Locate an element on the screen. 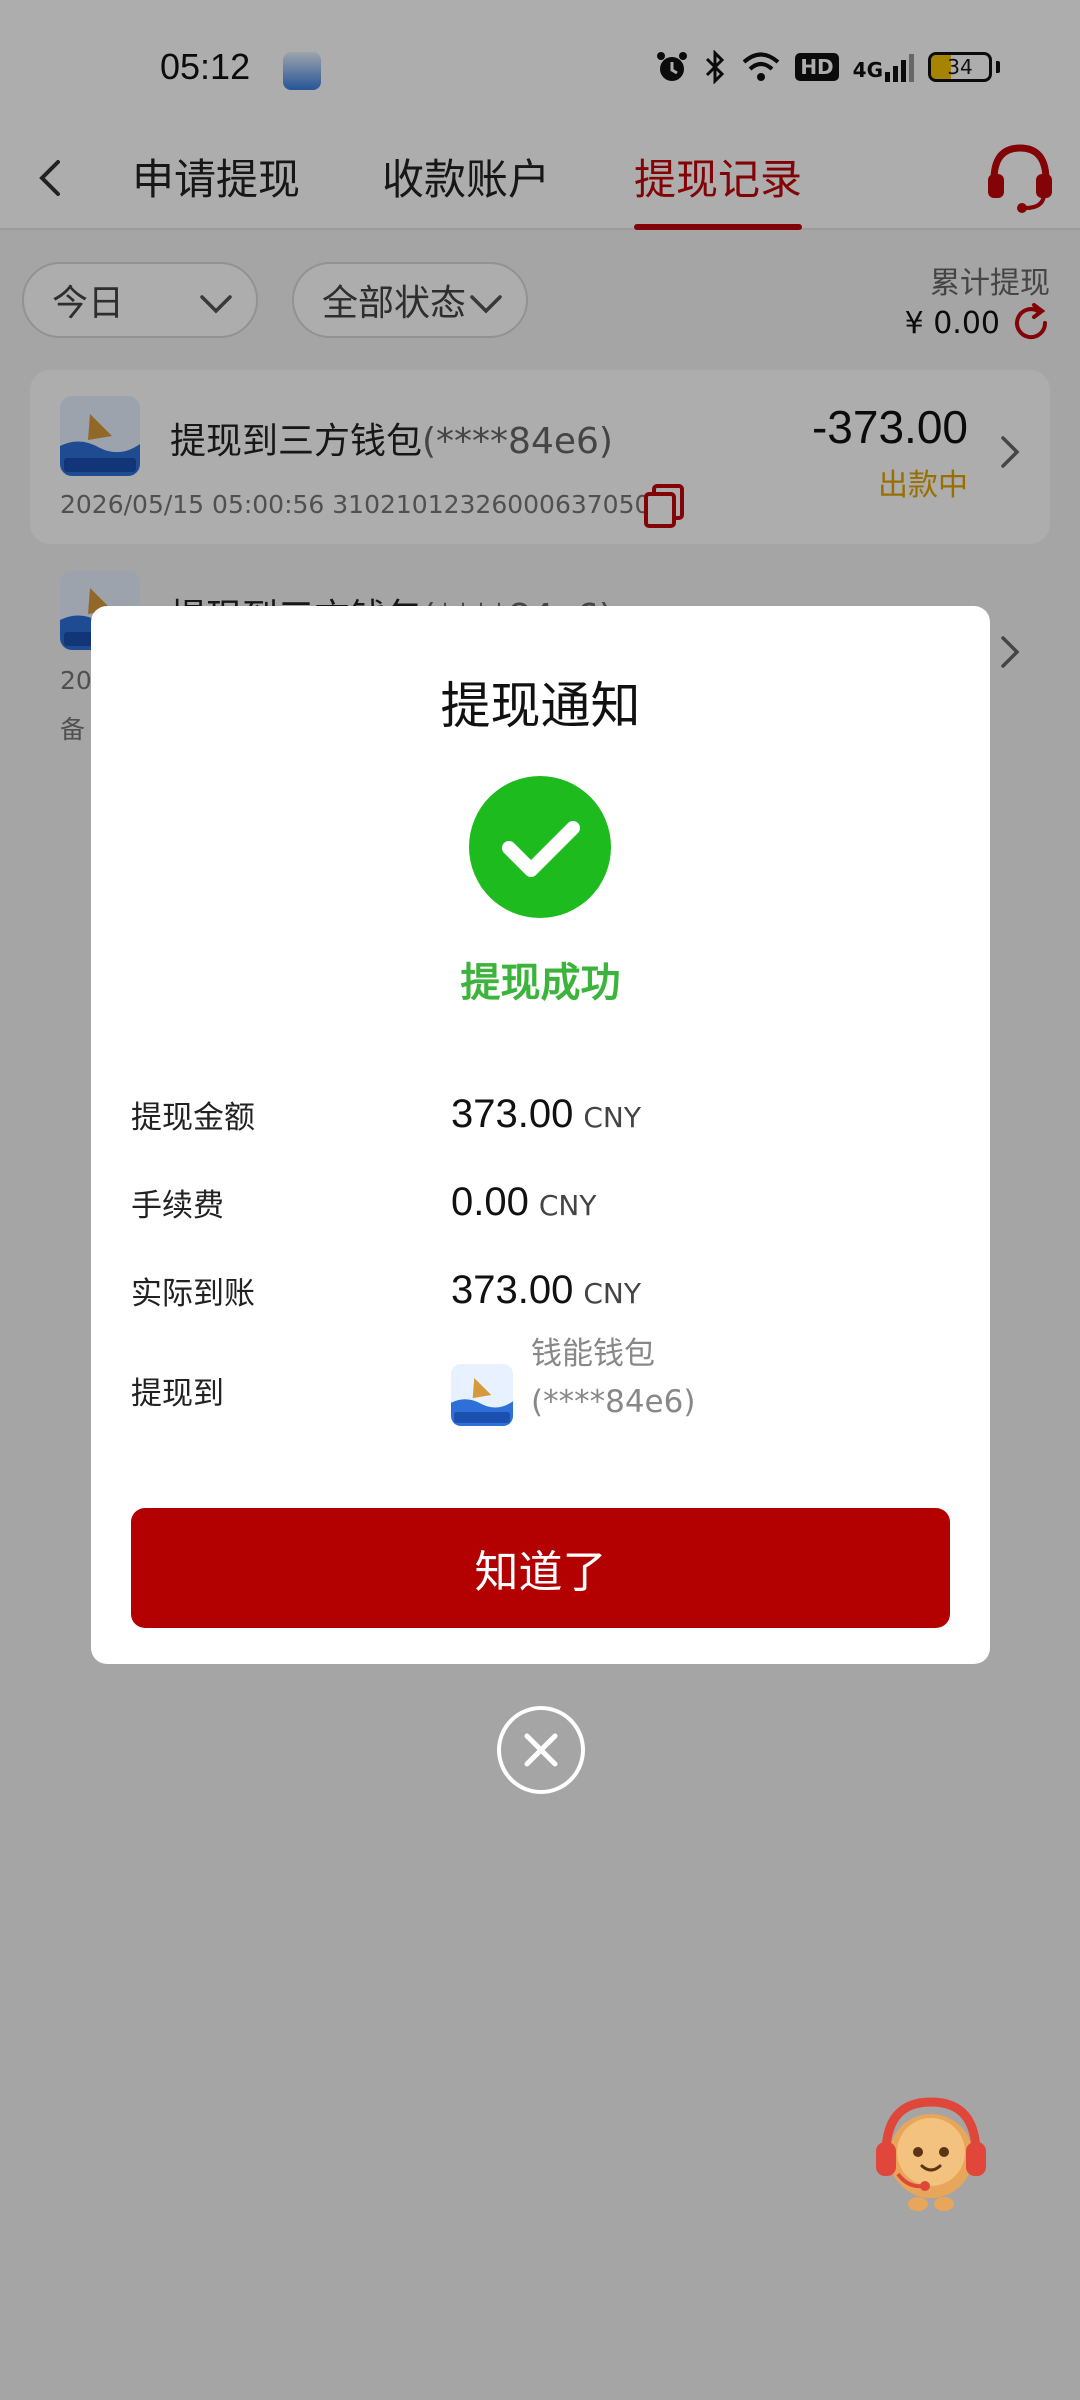  close-dialog-button is located at coordinates (541, 1750).